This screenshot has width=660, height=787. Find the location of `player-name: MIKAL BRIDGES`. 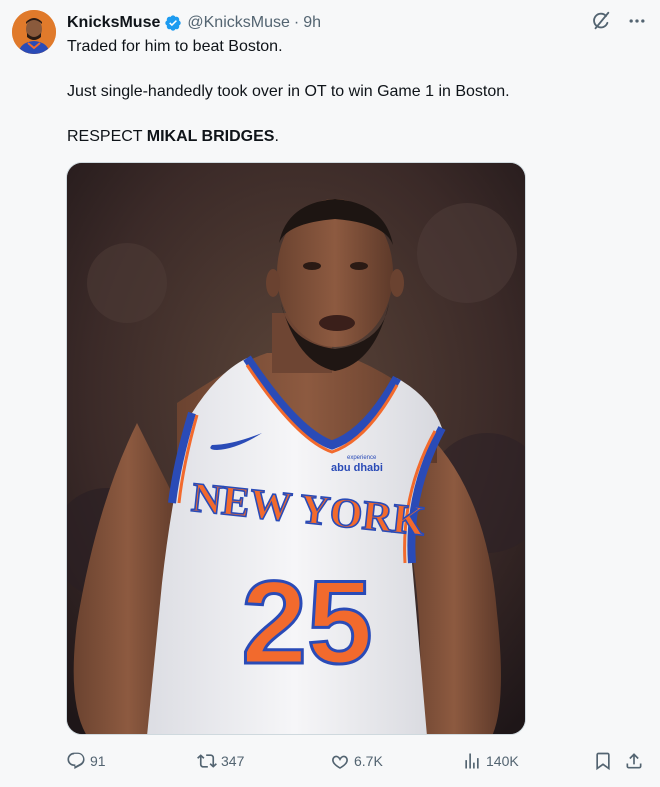

player-name: MIKAL BRIDGES is located at coordinates (210, 136).